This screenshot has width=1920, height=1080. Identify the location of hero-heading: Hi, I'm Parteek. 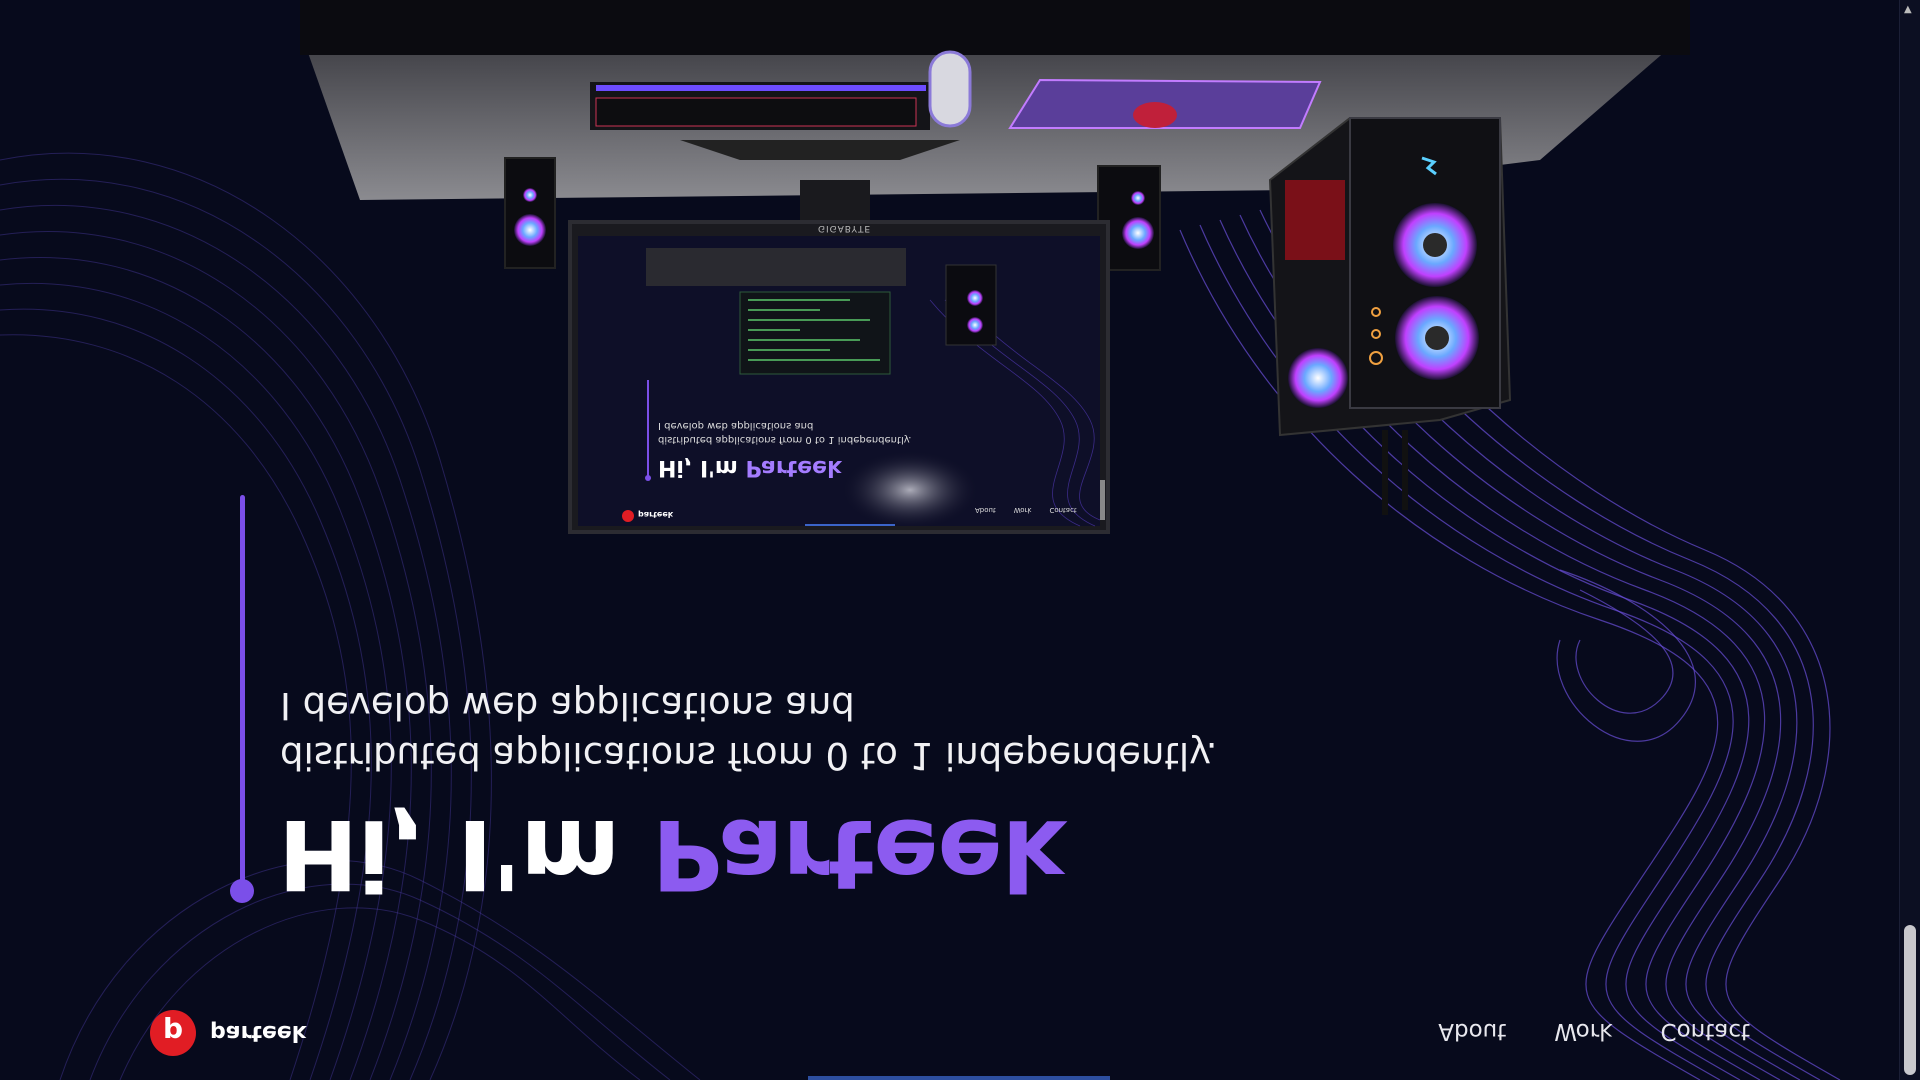
(671, 854).